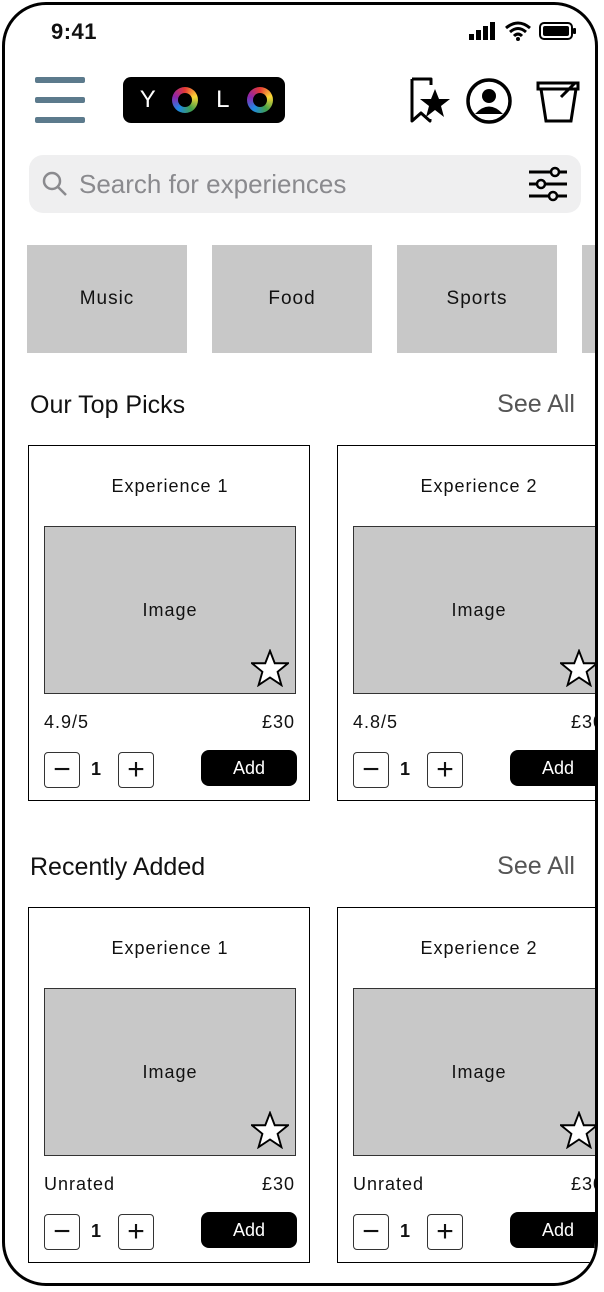 The image size is (604, 1292). What do you see at coordinates (518, 31) in the screenshot?
I see `wifi-icon` at bounding box center [518, 31].